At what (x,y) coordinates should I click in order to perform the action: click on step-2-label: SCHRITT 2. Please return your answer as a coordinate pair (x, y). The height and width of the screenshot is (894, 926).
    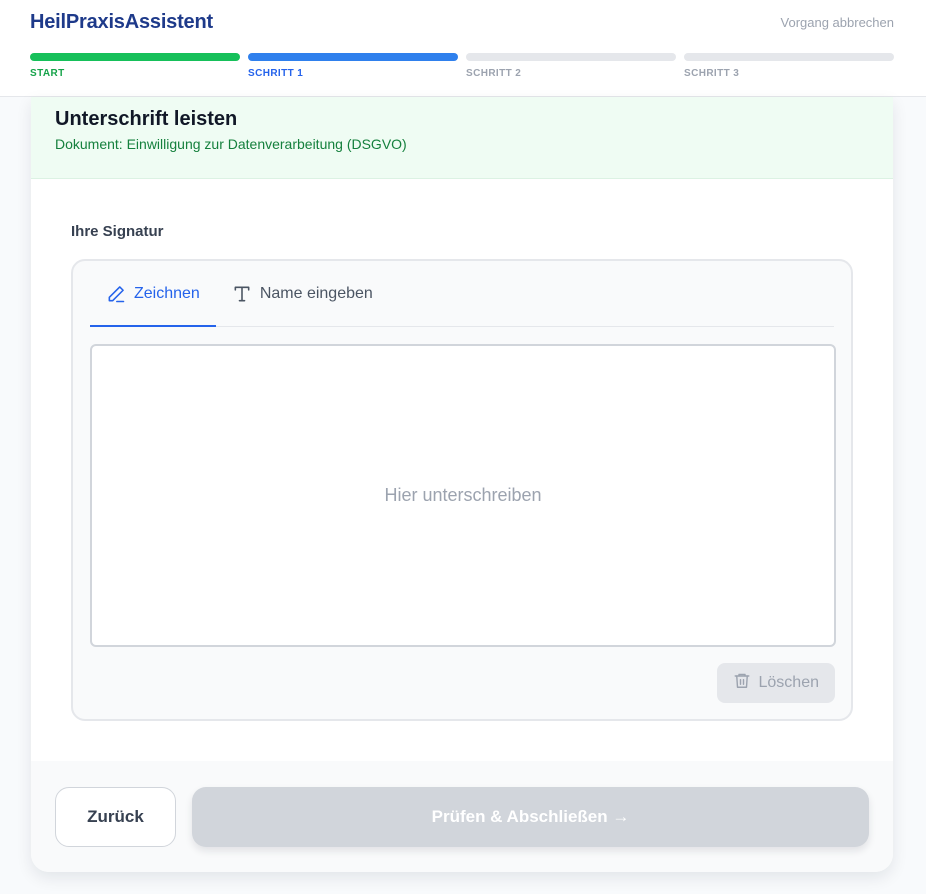
    Looking at the image, I should click on (494, 73).